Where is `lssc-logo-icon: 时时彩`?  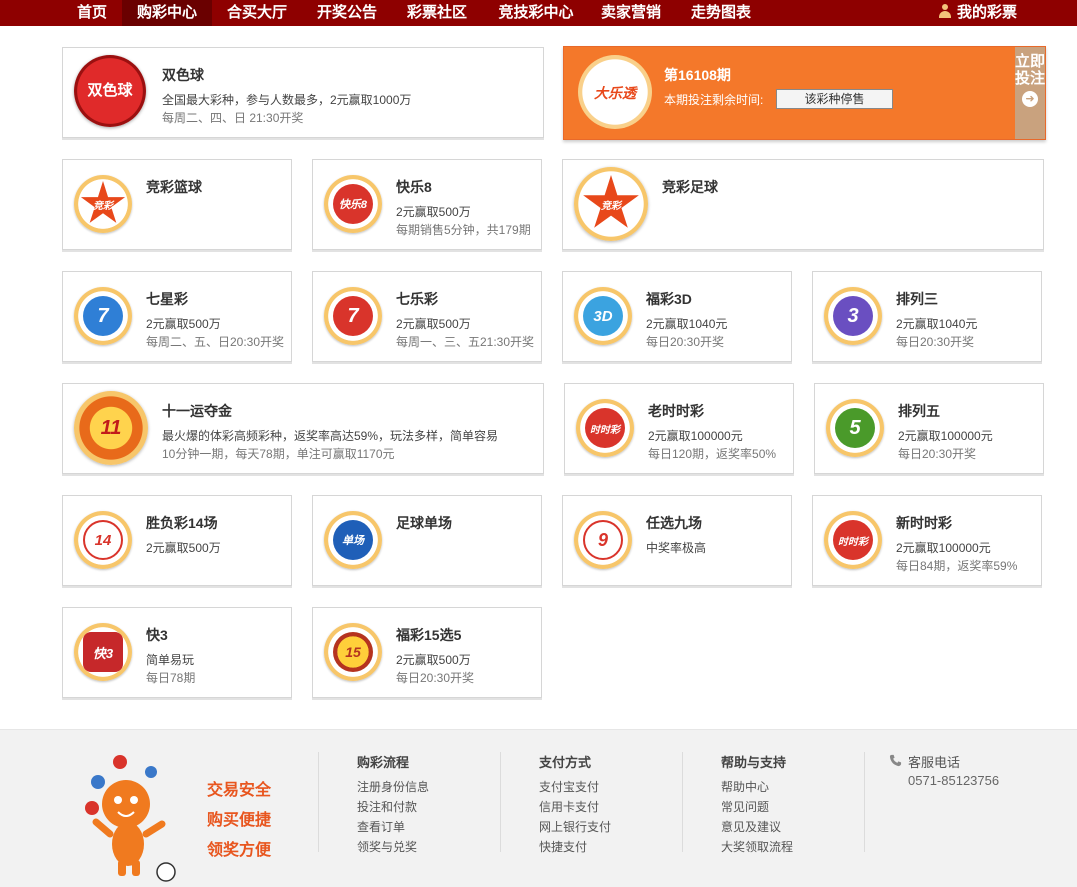 lssc-logo-icon: 时时彩 is located at coordinates (605, 428).